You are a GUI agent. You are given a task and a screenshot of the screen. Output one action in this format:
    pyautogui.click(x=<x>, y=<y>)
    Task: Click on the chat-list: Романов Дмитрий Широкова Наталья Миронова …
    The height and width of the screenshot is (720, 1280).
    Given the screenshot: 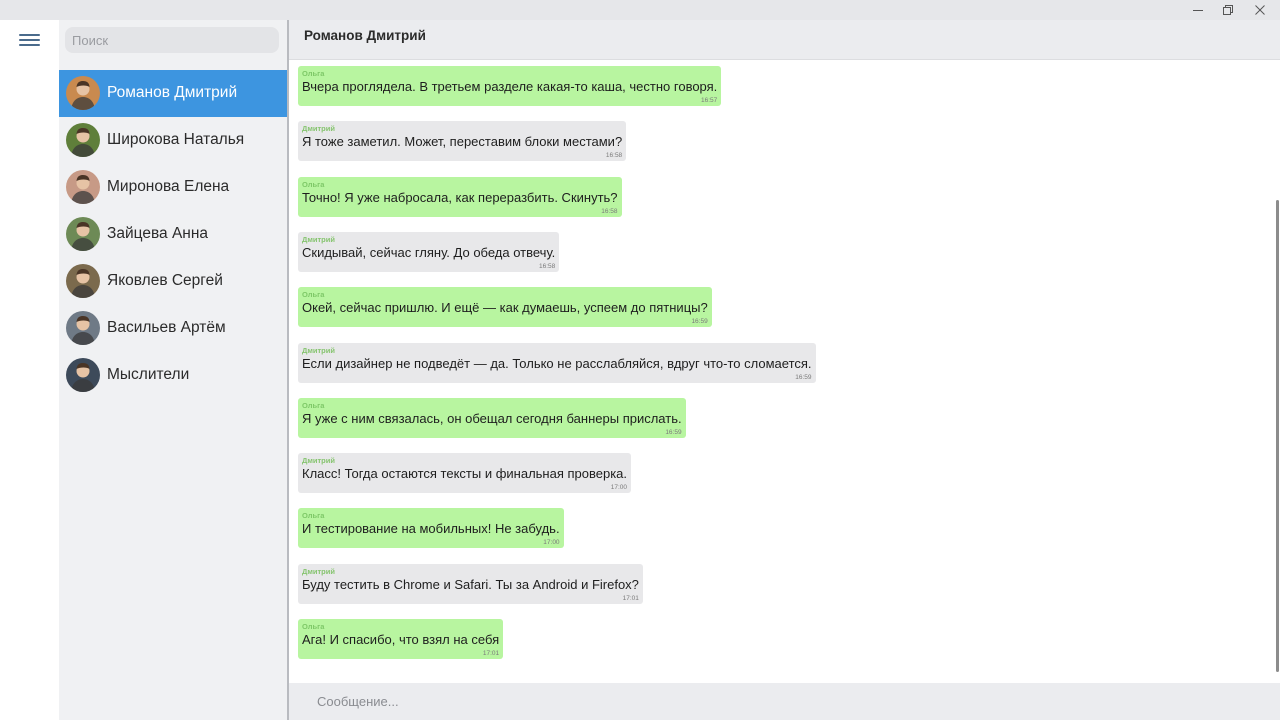 What is the action you would take?
    pyautogui.click(x=173, y=234)
    